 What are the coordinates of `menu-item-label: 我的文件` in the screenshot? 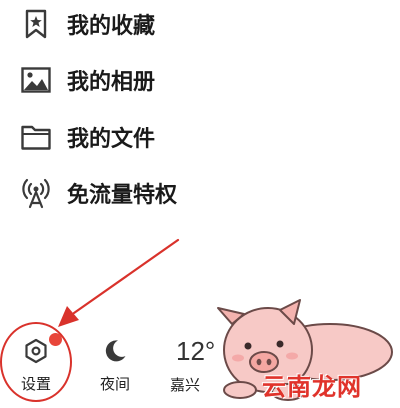 It's located at (111, 139).